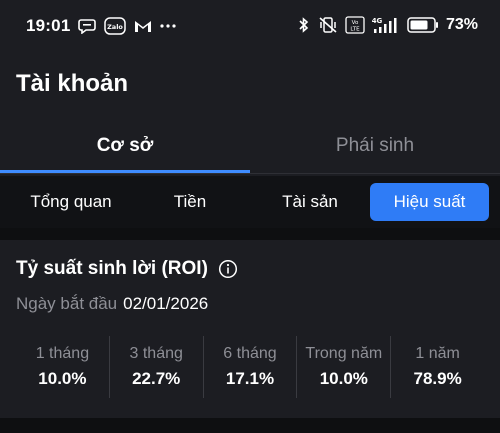 The width and height of the screenshot is (500, 433). What do you see at coordinates (437, 367) in the screenshot?
I see `roi-period-1-nam: 1 năm 78.9%` at bounding box center [437, 367].